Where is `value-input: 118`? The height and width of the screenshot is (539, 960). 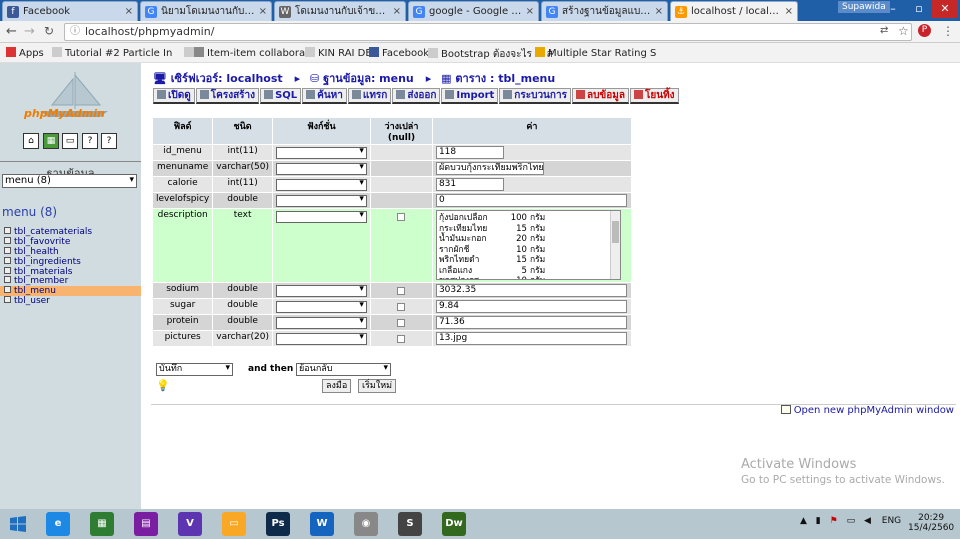 value-input: 118 is located at coordinates (469, 152).